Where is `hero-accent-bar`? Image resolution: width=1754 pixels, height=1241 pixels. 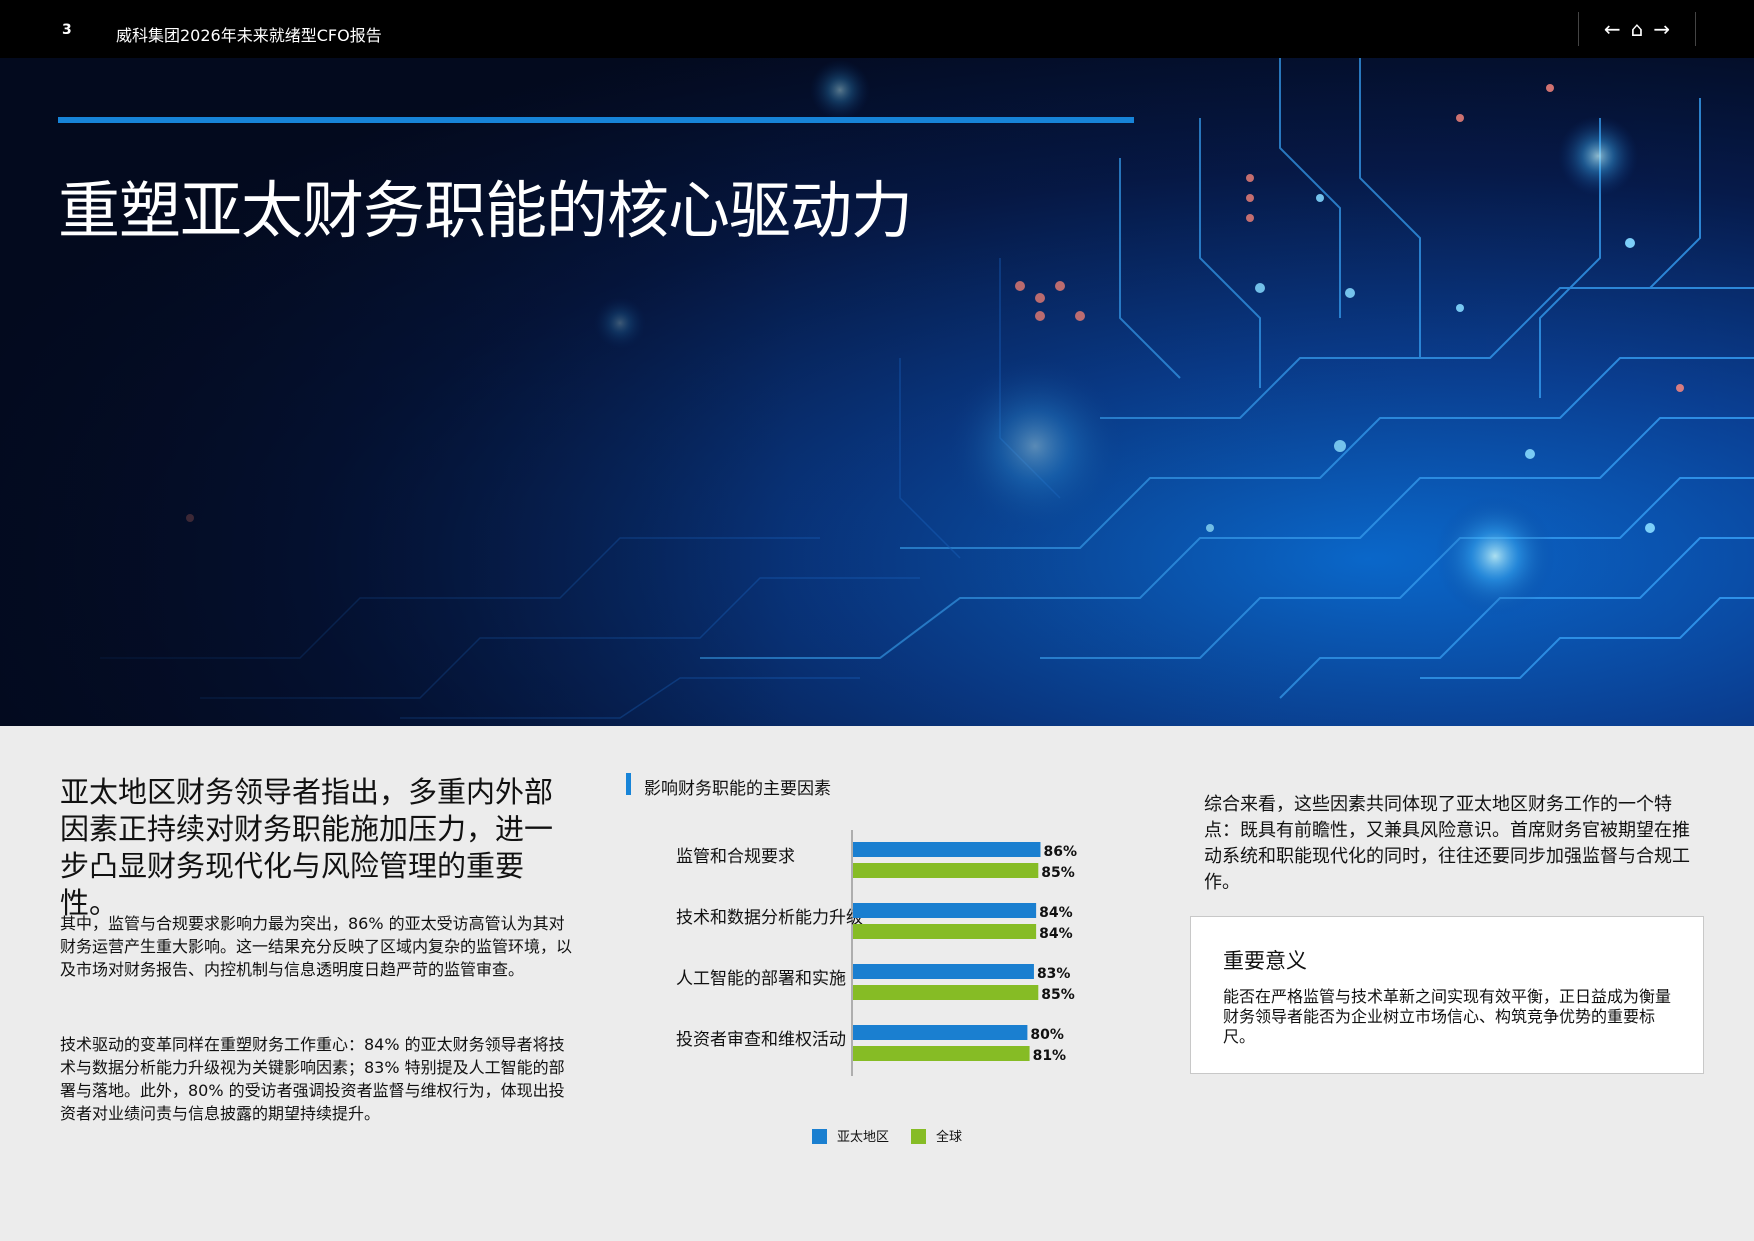
hero-accent-bar is located at coordinates (596, 120).